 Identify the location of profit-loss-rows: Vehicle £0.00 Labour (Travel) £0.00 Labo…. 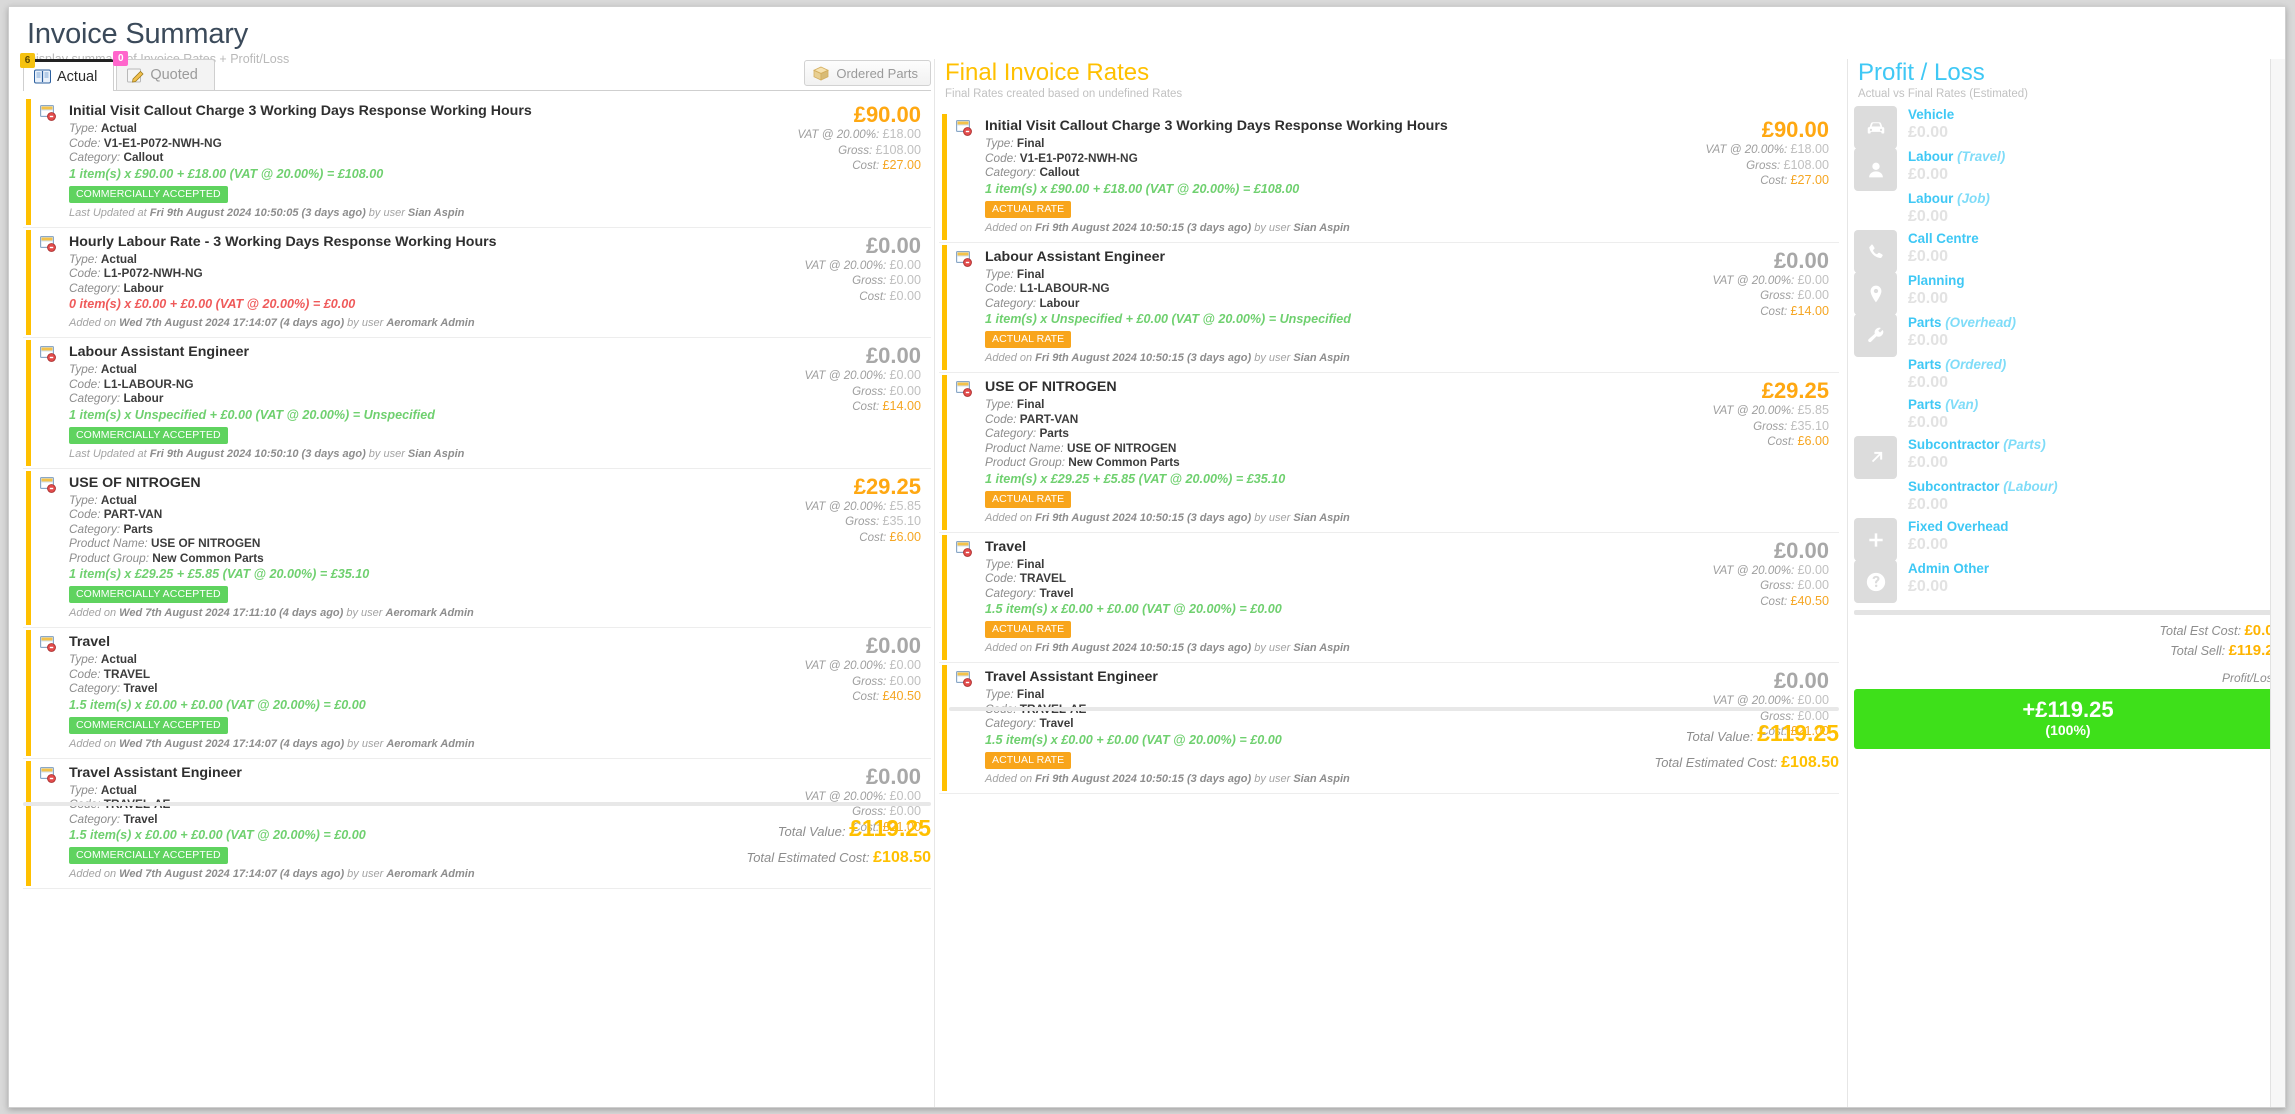
(2068, 353).